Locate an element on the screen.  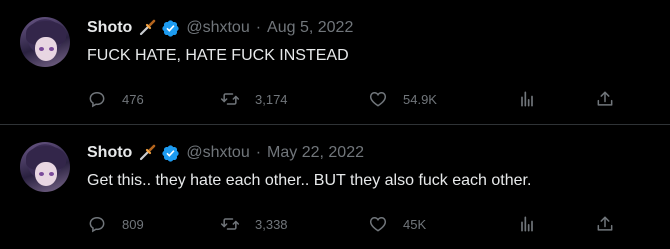
tweet-header: Shoto @shxtou · May 22, 2022 is located at coordinates (225, 153).